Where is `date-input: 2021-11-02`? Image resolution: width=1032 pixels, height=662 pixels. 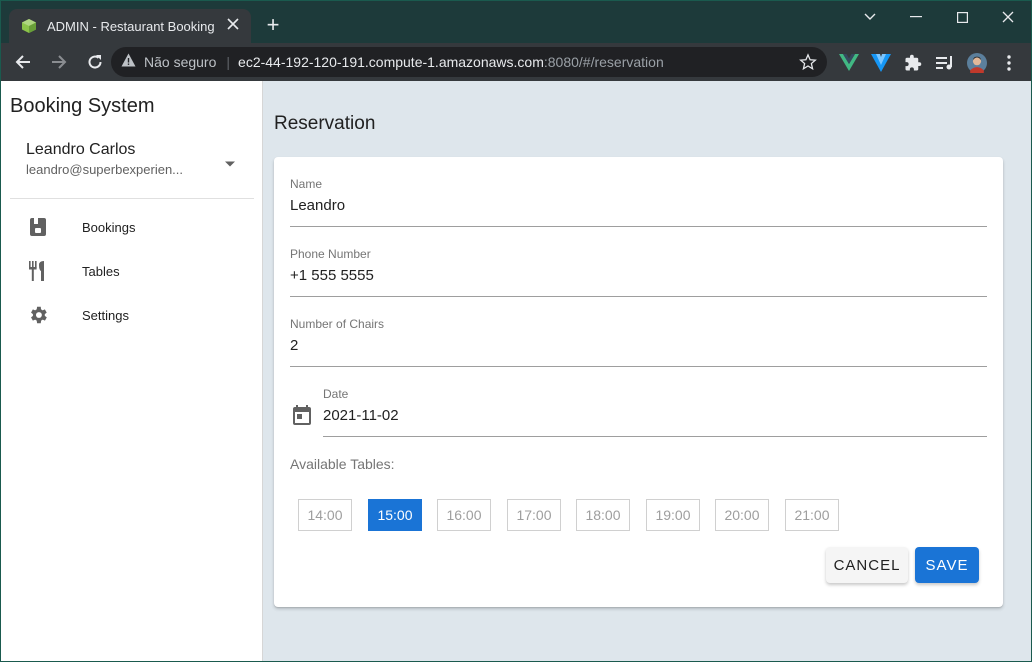
date-input: 2021-11-02 is located at coordinates (361, 415).